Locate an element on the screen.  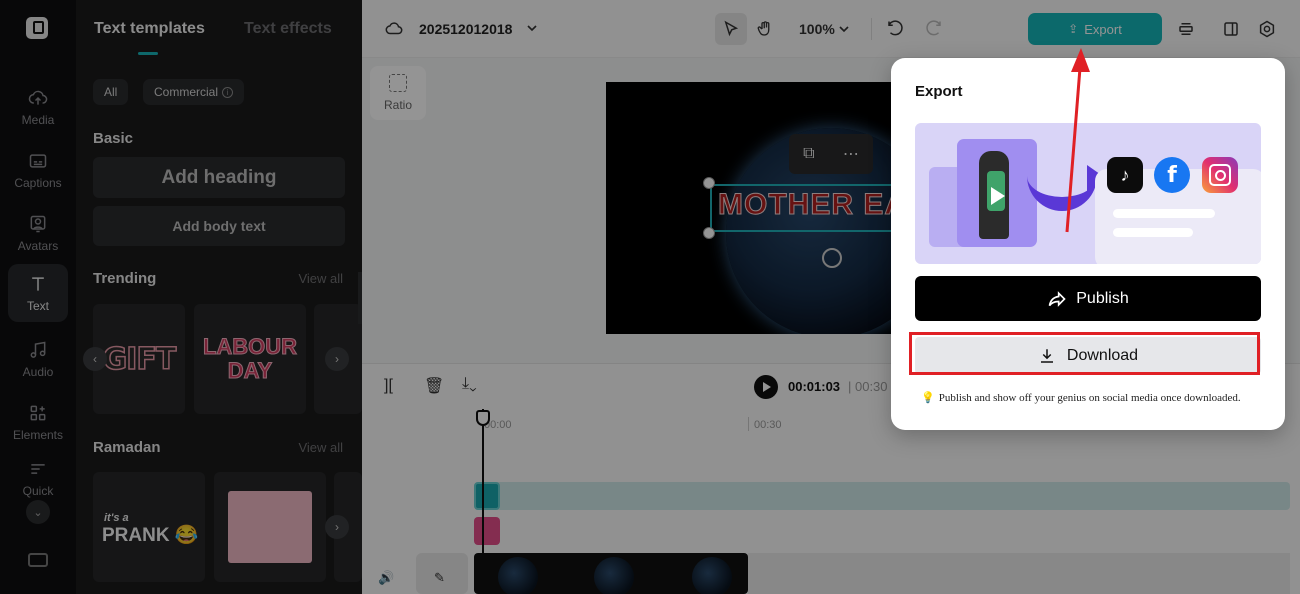
share-arrow-icon is located at coordinates (1057, 298).